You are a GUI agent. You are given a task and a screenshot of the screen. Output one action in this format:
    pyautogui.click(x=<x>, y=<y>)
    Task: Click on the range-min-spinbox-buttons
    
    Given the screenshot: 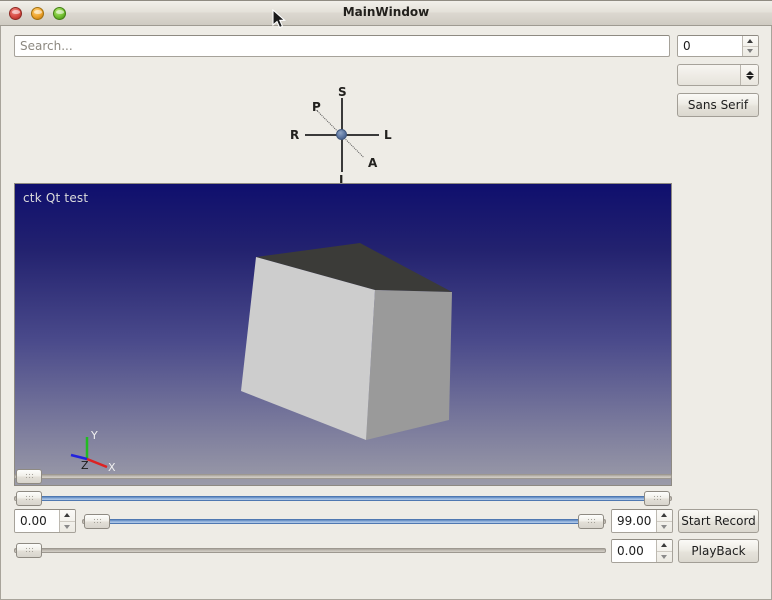 What is the action you would take?
    pyautogui.click(x=67, y=521)
    